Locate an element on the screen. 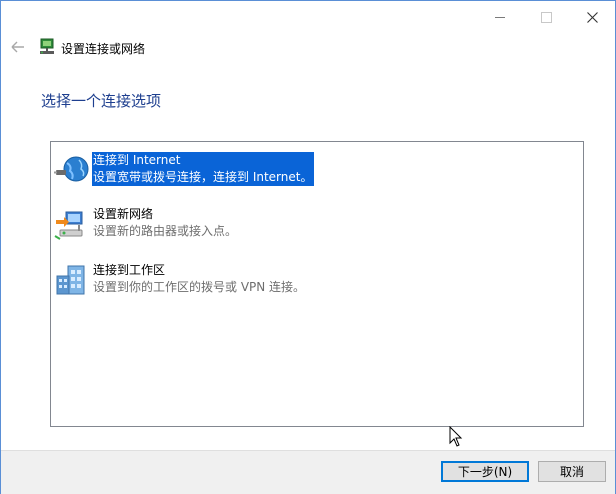  wizard-header: 设置连接或网络 is located at coordinates (308, 48).